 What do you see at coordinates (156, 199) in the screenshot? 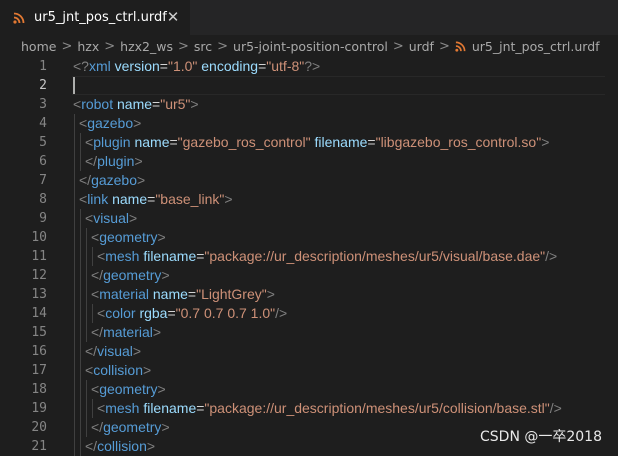
I see `code-line: <link name="base_link">` at bounding box center [156, 199].